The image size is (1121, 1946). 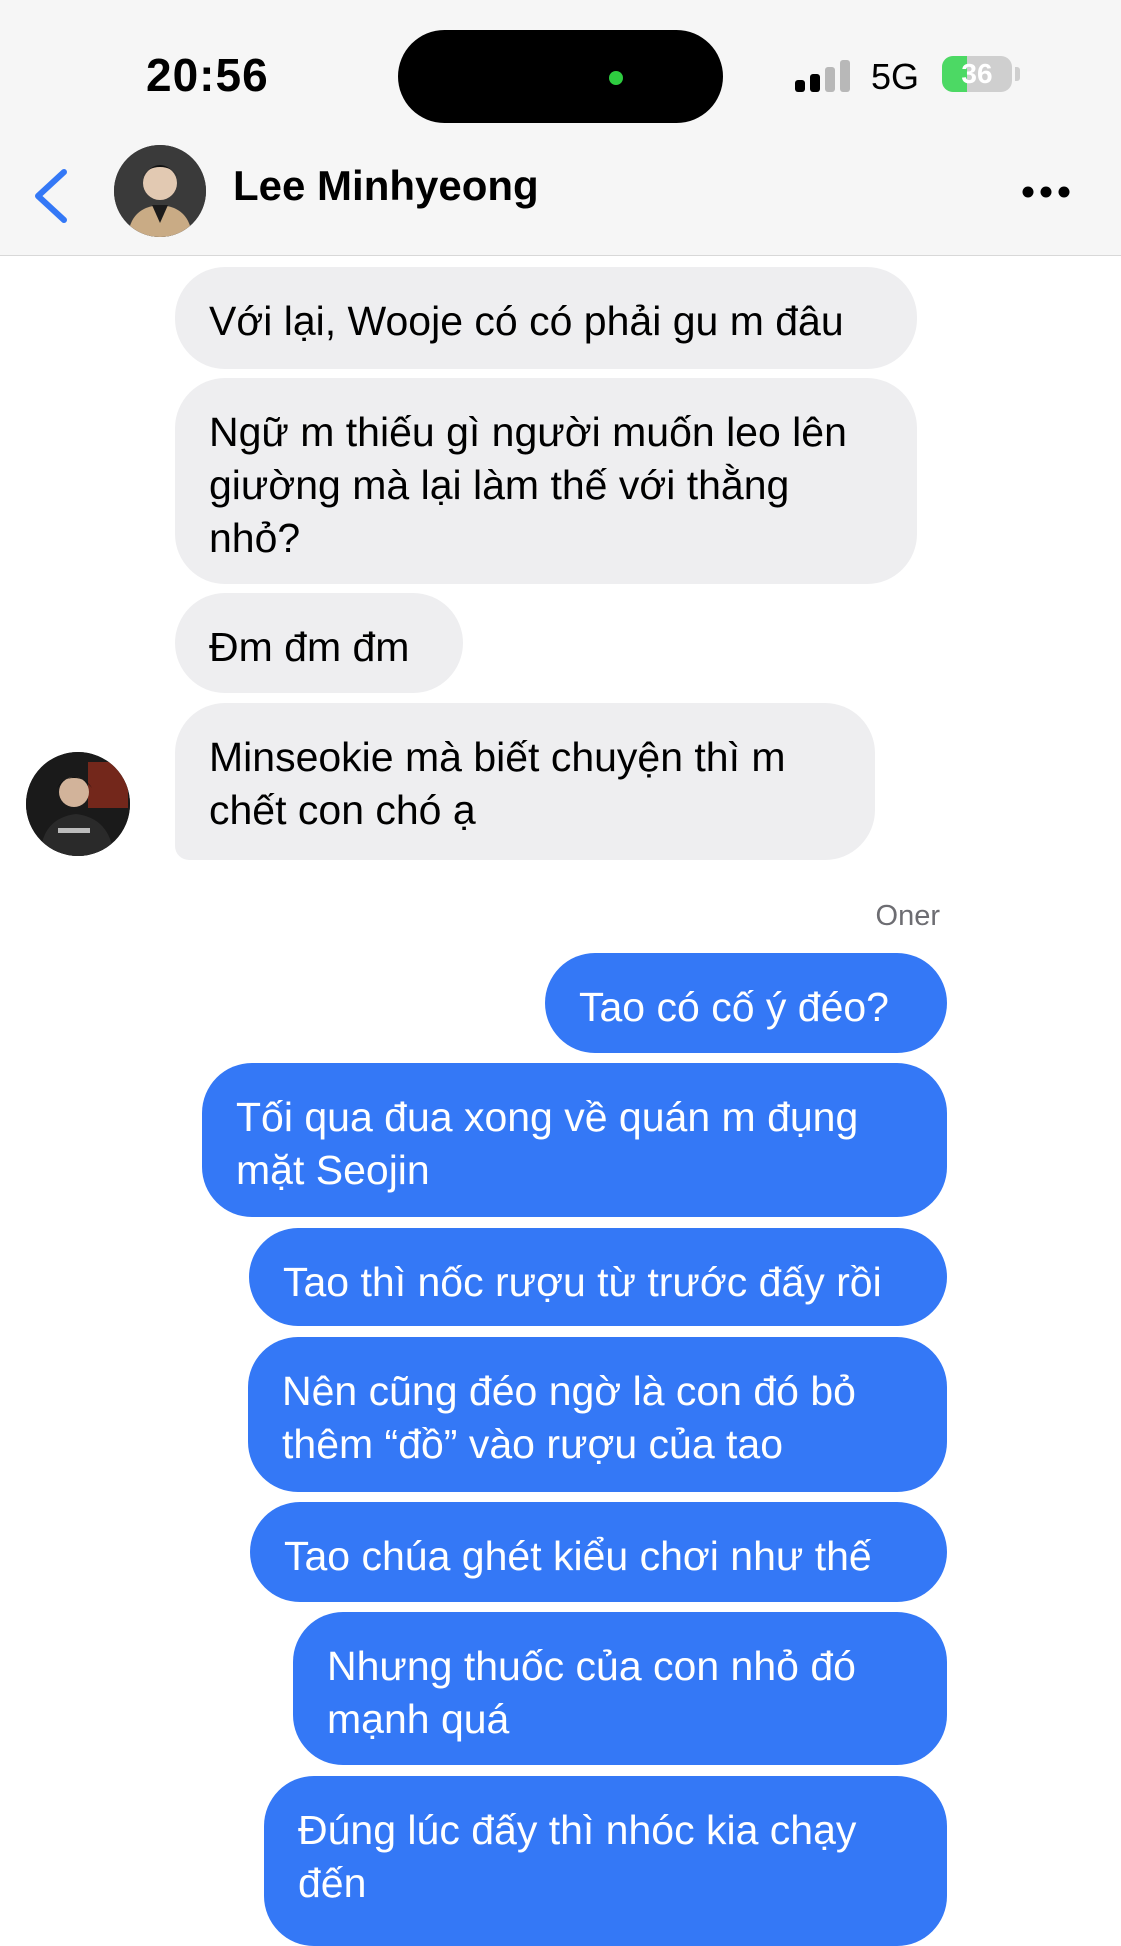 I want to click on network-type: 5G, so click(x=895, y=76).